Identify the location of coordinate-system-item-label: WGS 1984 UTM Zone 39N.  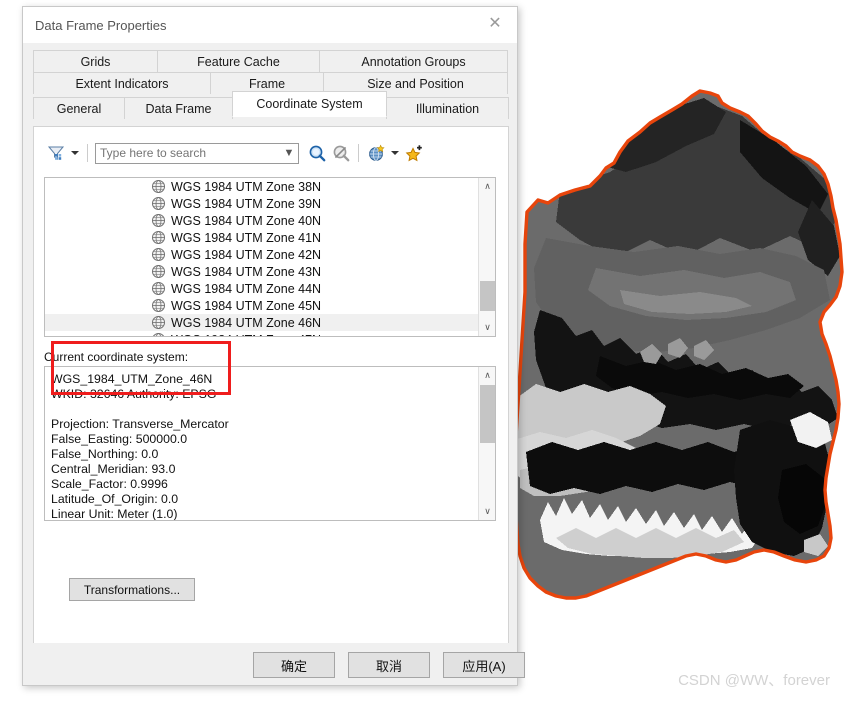
(246, 203).